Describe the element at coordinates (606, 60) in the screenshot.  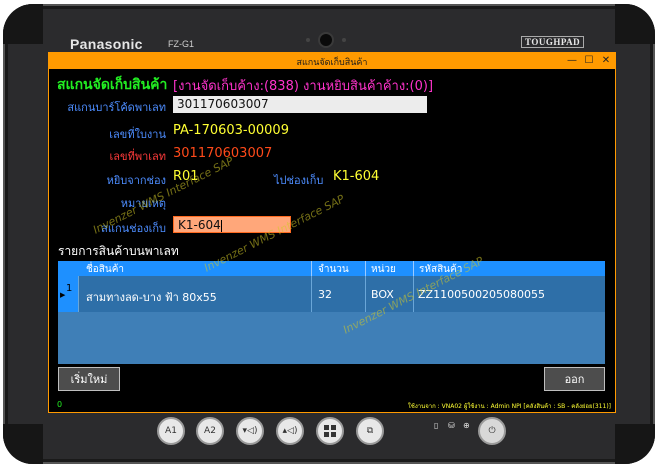
I see `close-button: ✕` at that location.